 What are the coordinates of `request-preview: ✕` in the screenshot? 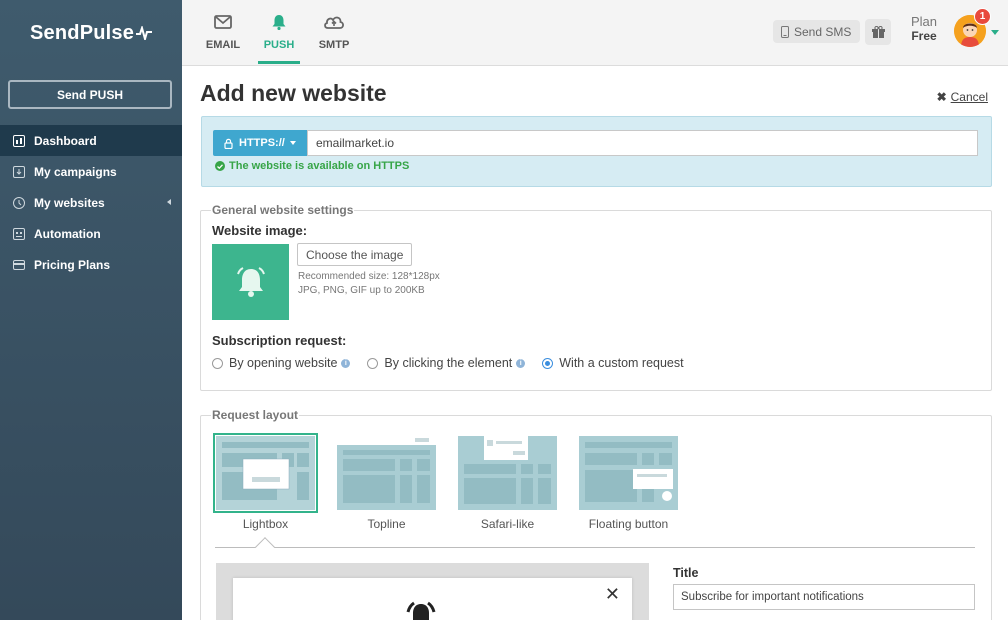 It's located at (432, 591).